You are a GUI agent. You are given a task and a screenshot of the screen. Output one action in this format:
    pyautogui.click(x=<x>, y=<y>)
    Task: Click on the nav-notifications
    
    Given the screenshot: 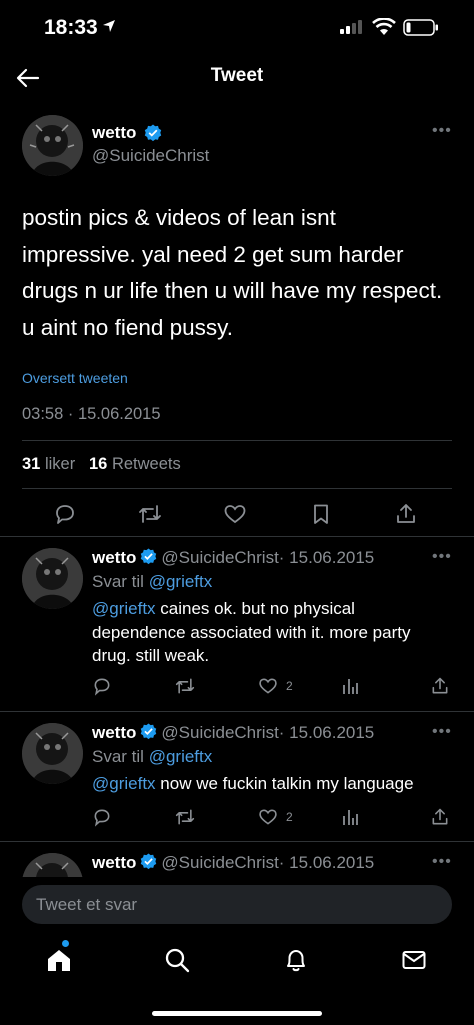 What is the action you would take?
    pyautogui.click(x=296, y=960)
    